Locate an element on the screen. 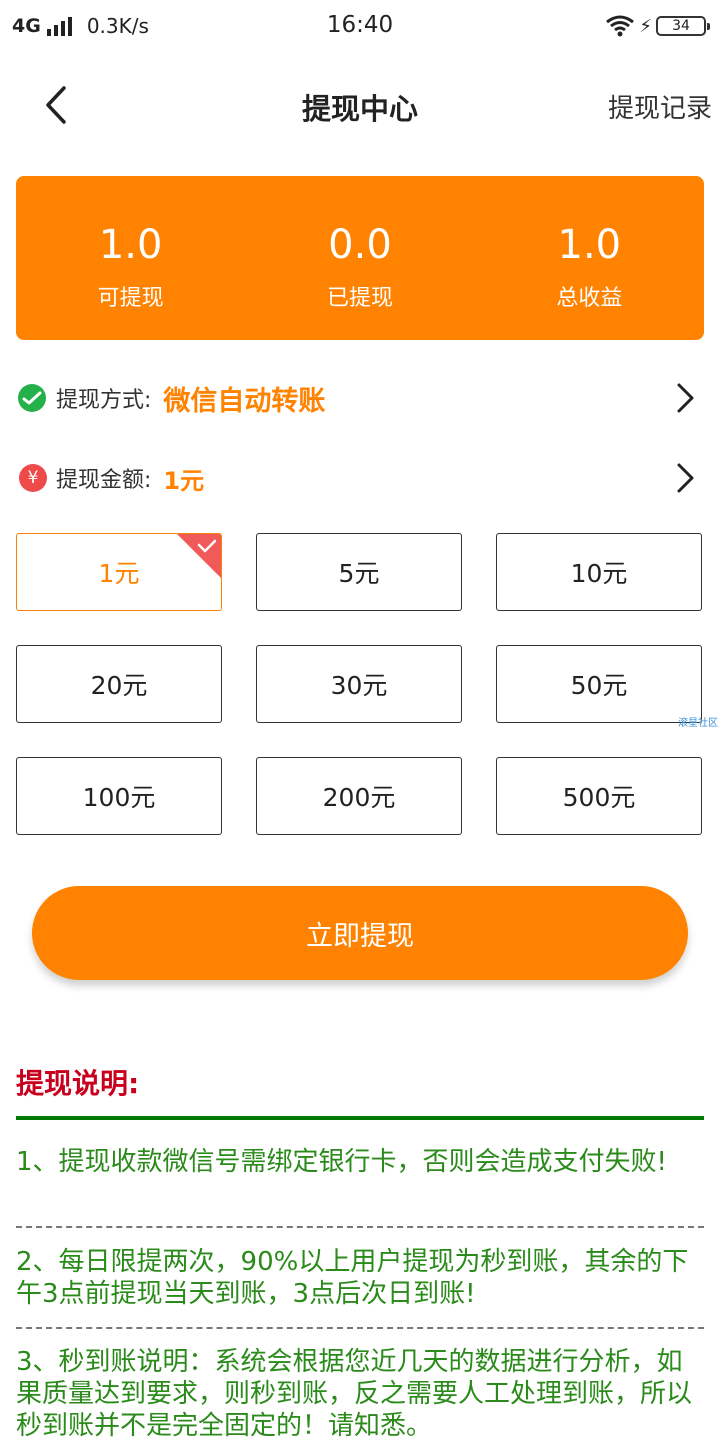  amount-option-50: 50元 is located at coordinates (599, 684).